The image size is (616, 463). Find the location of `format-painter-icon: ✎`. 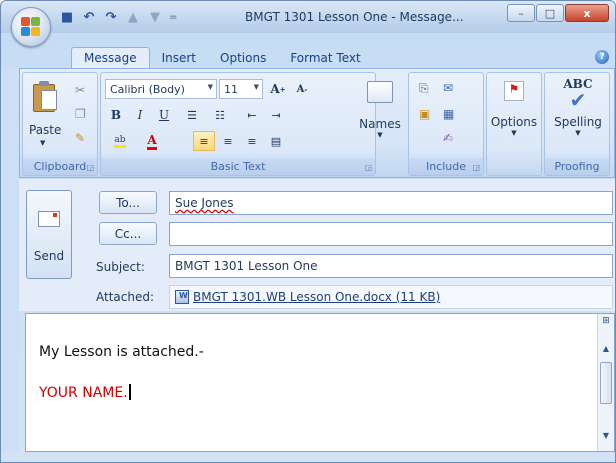

format-painter-icon: ✎ is located at coordinates (80, 138).